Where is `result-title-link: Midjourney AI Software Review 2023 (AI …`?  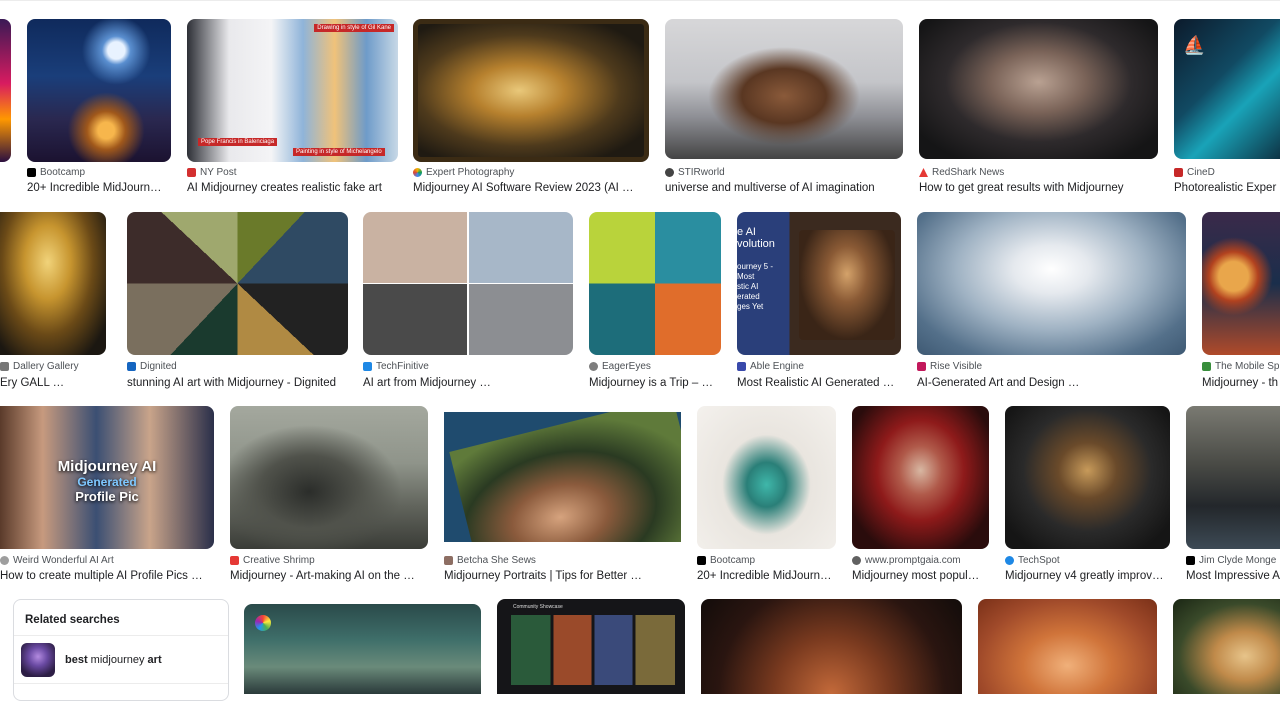
result-title-link: Midjourney AI Software Review 2023 (AI … is located at coordinates (531, 188).